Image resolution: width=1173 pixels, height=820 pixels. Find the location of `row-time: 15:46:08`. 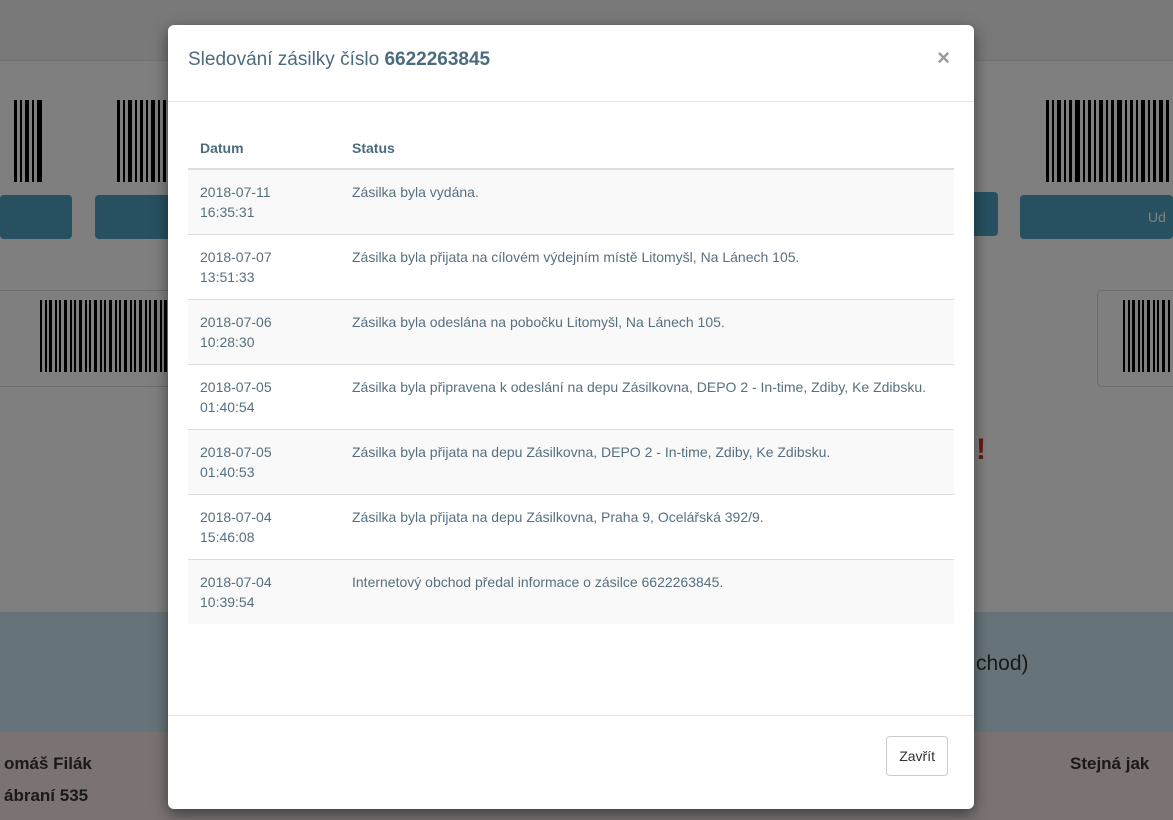

row-time: 15:46:08 is located at coordinates (227, 537).